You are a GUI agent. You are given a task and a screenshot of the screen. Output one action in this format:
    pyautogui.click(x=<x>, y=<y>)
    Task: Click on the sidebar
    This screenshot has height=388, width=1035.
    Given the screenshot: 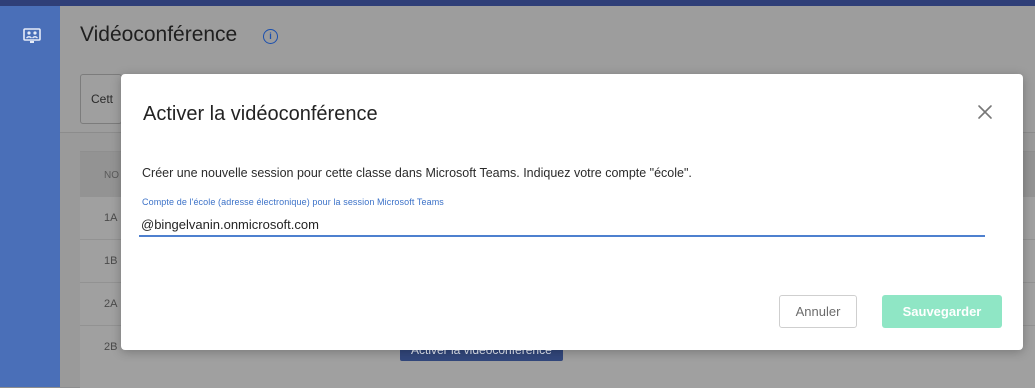 What is the action you would take?
    pyautogui.click(x=30, y=196)
    